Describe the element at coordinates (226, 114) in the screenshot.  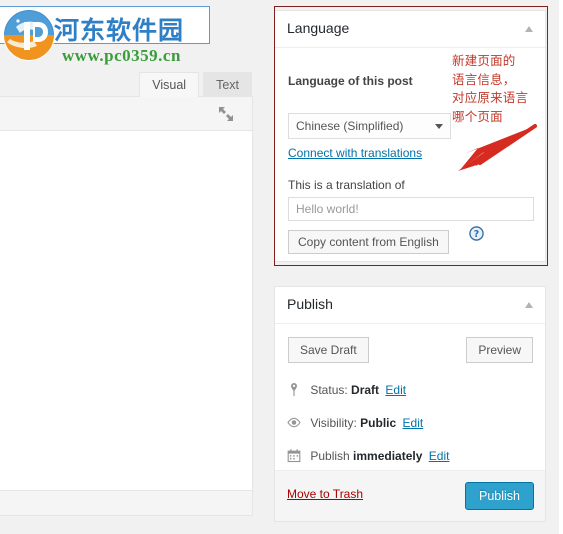
I see `fullscreen-expand-icon` at that location.